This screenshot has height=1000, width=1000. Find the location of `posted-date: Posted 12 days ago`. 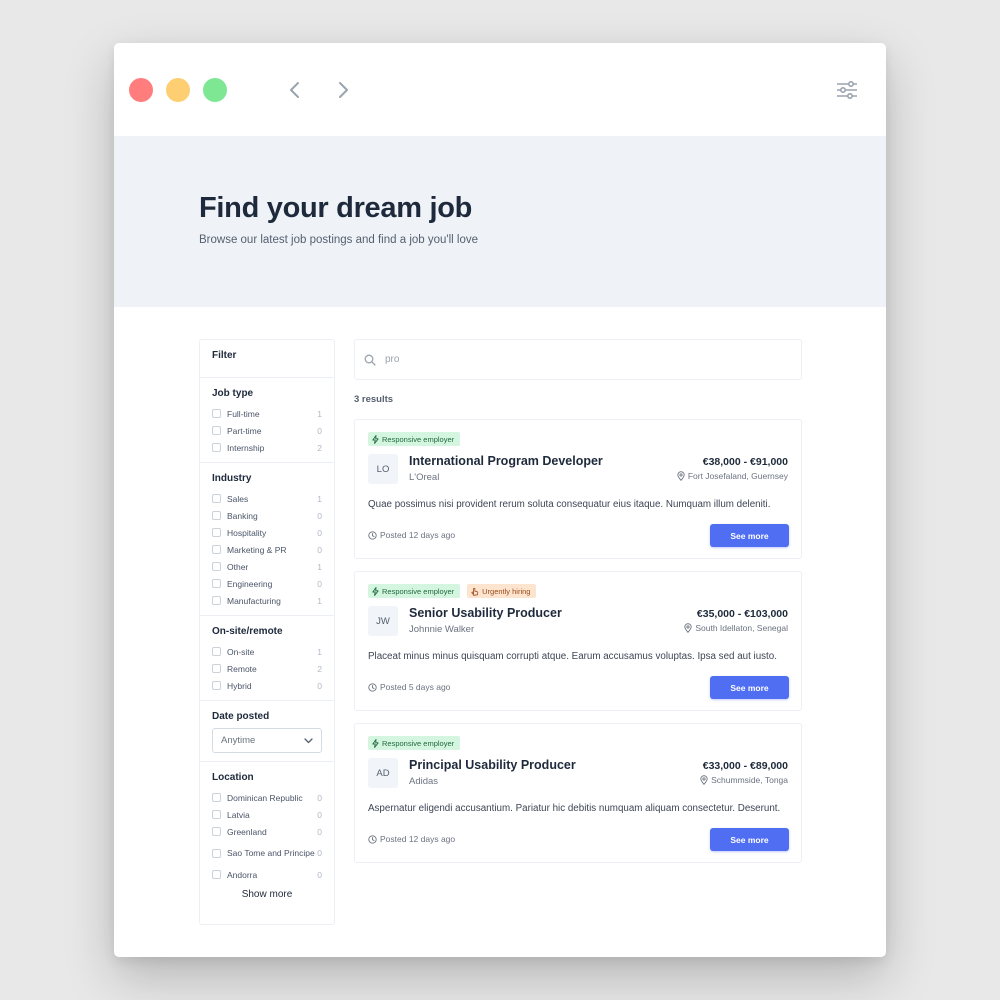

posted-date: Posted 12 days ago is located at coordinates (411, 839).